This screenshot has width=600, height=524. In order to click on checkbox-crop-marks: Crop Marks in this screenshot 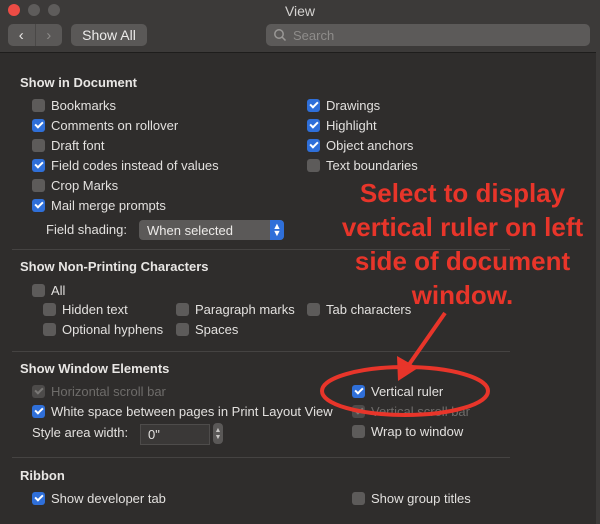, I will do `click(75, 185)`.